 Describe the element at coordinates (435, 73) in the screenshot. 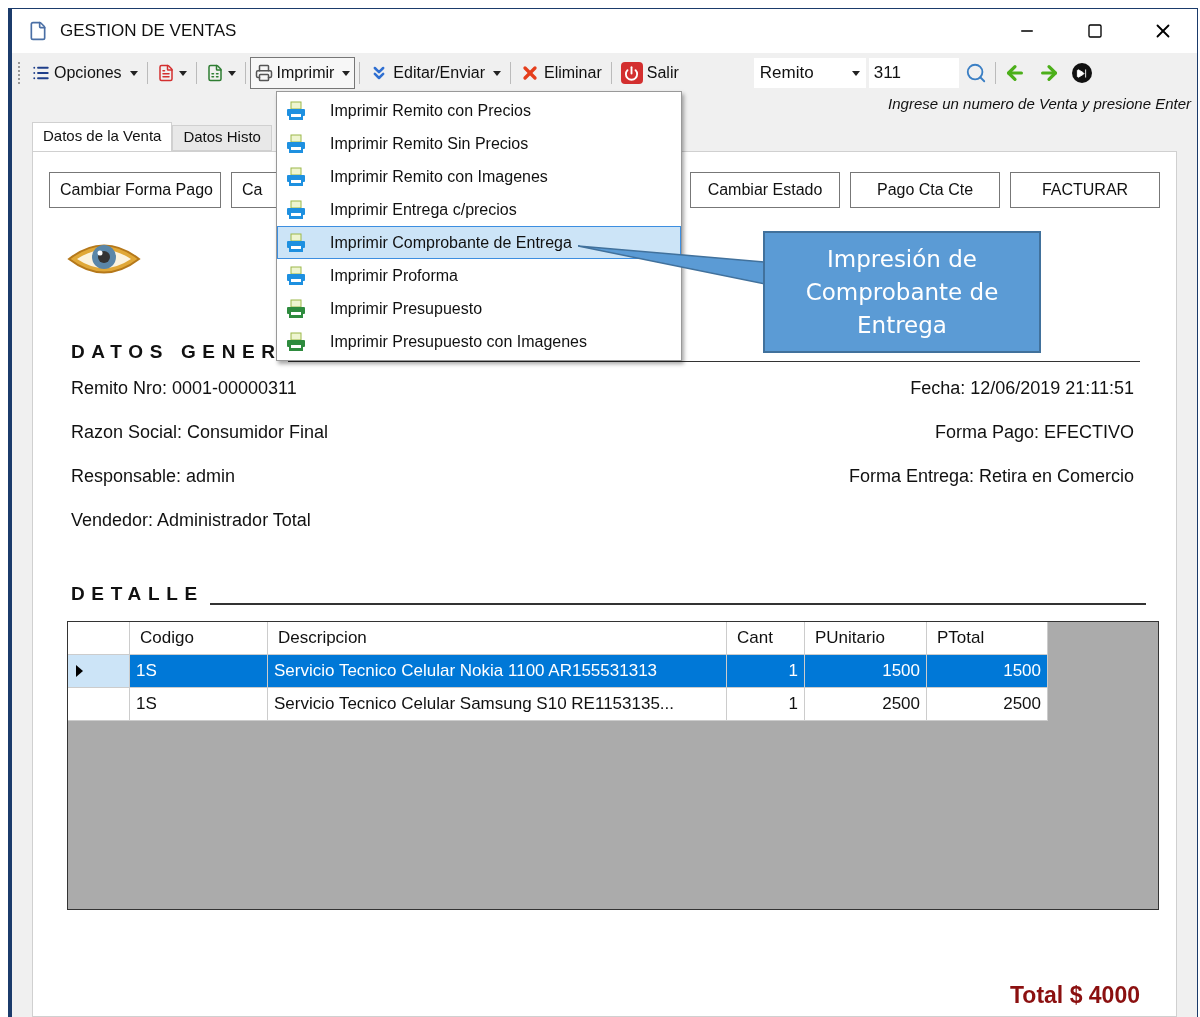

I see `toolbar-button: Editar/Enviar` at that location.